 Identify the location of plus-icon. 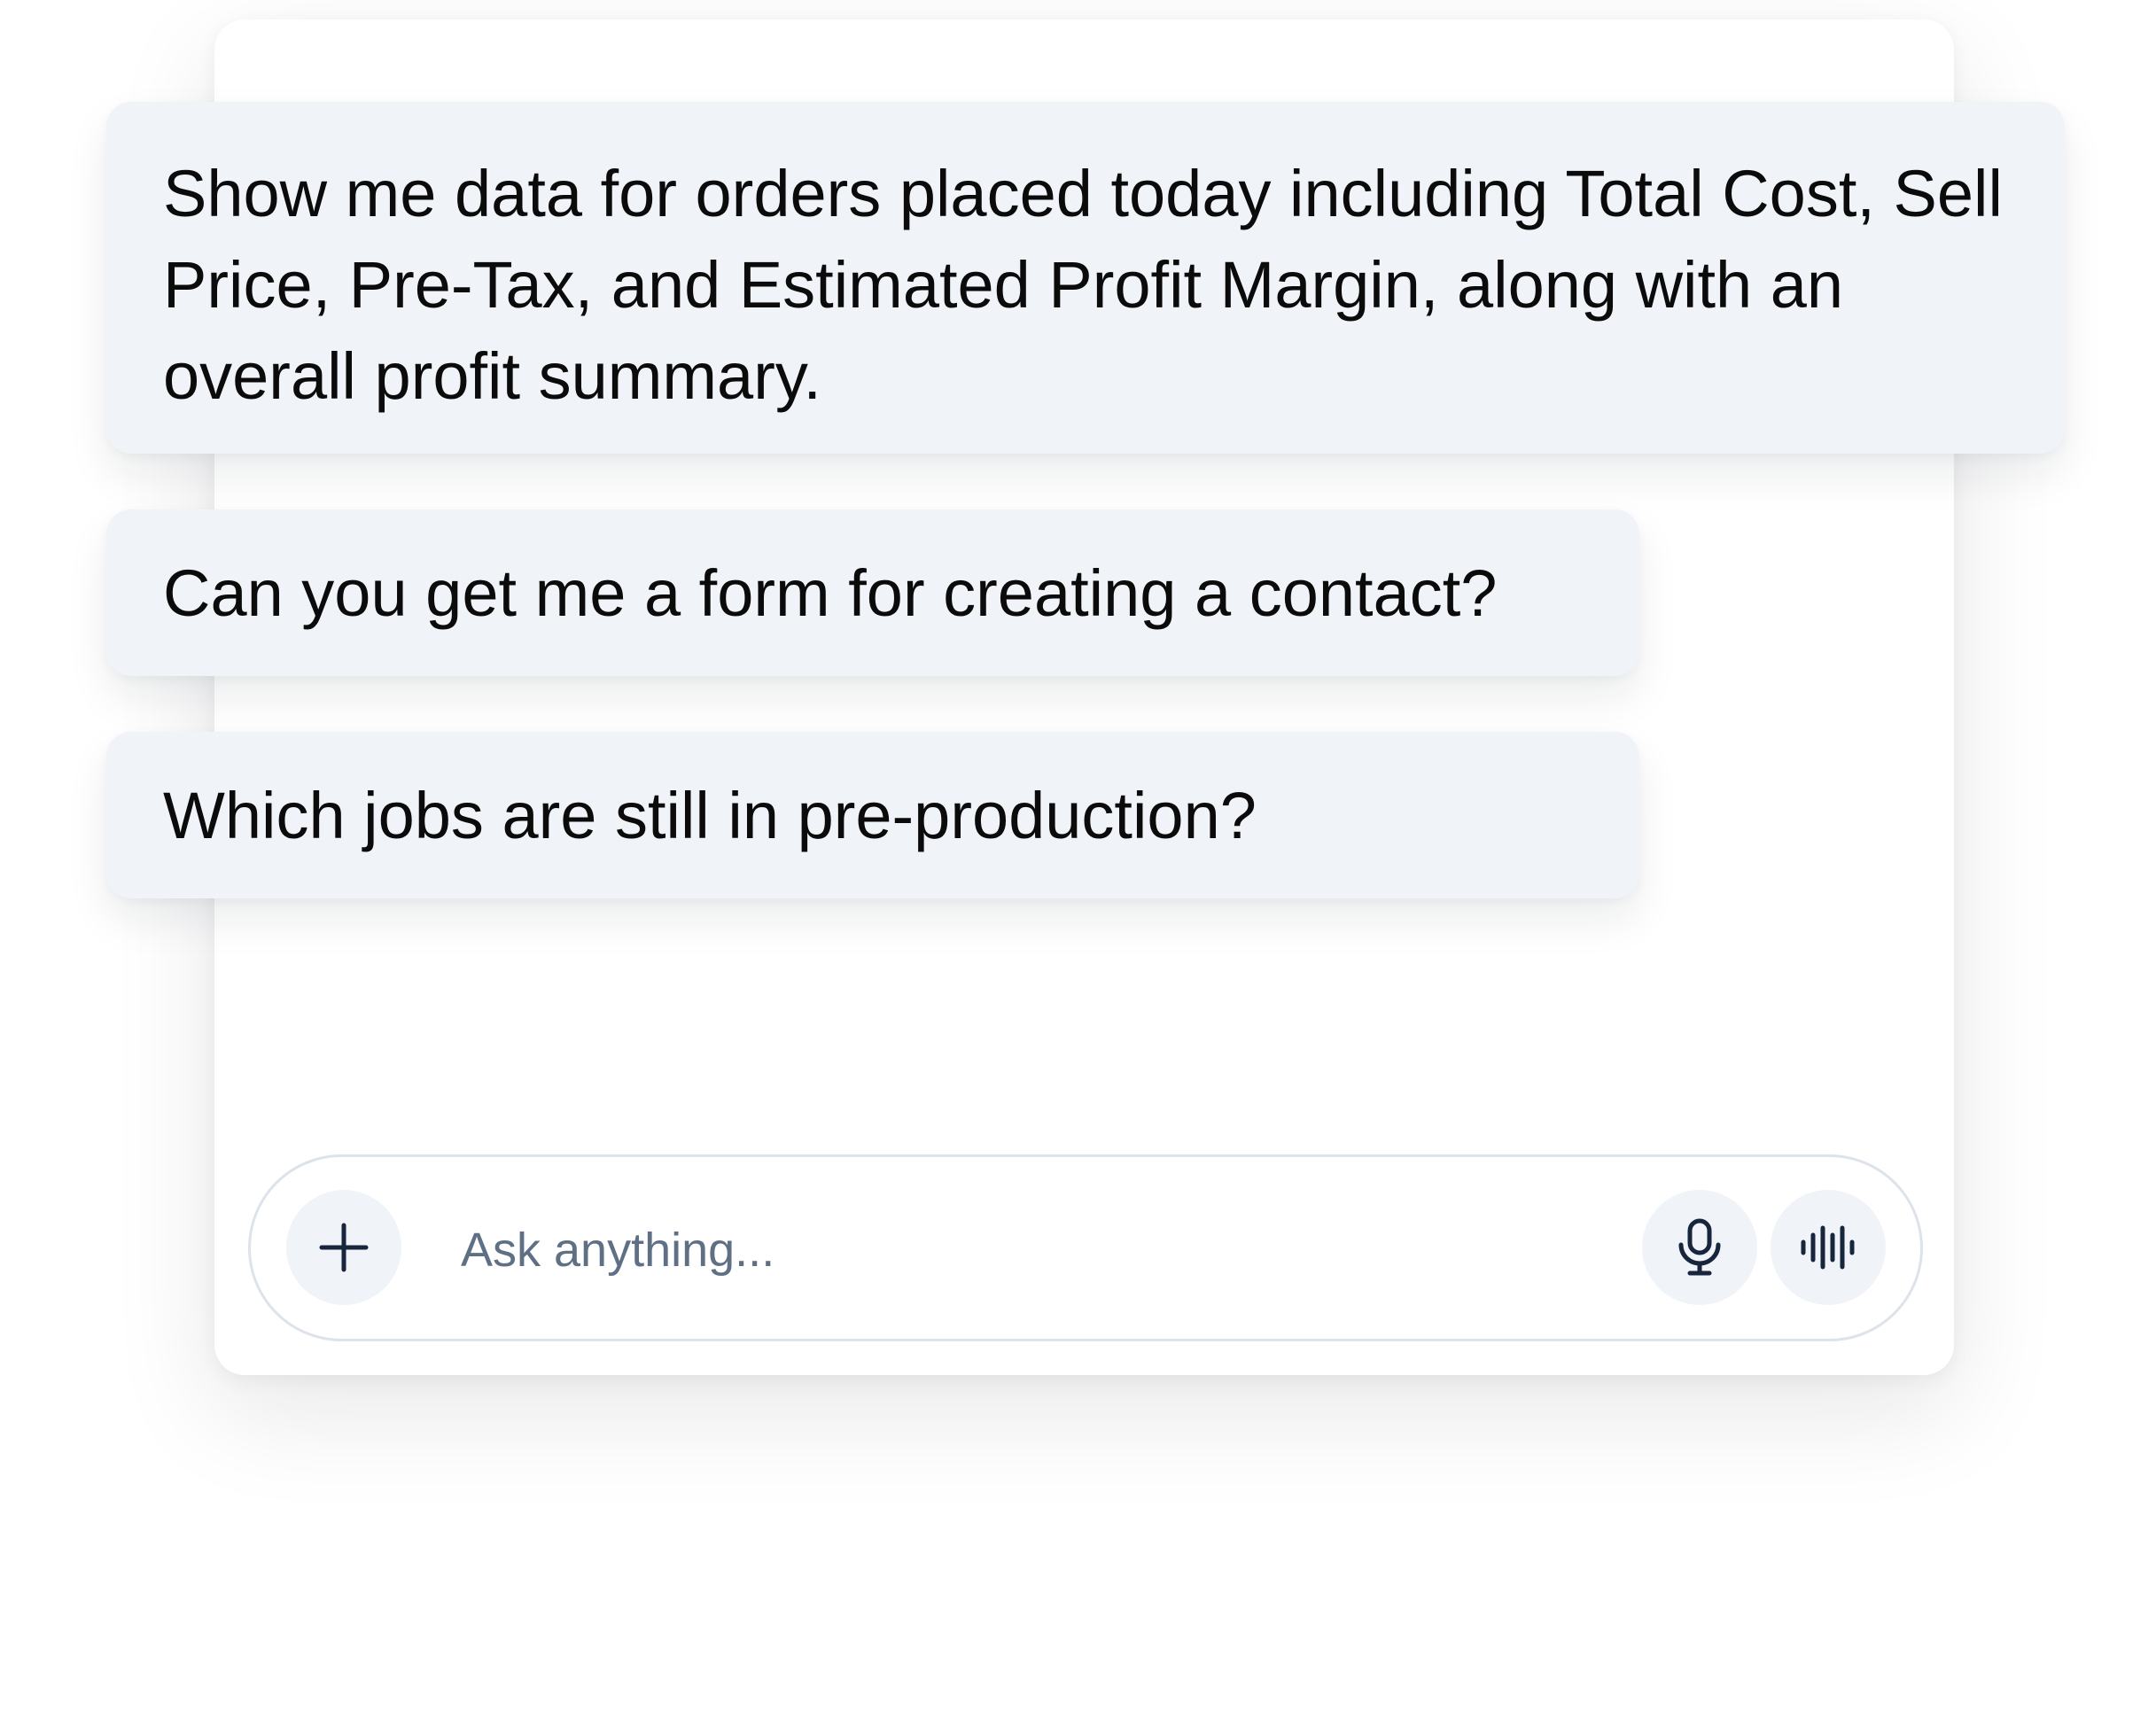
(344, 1247).